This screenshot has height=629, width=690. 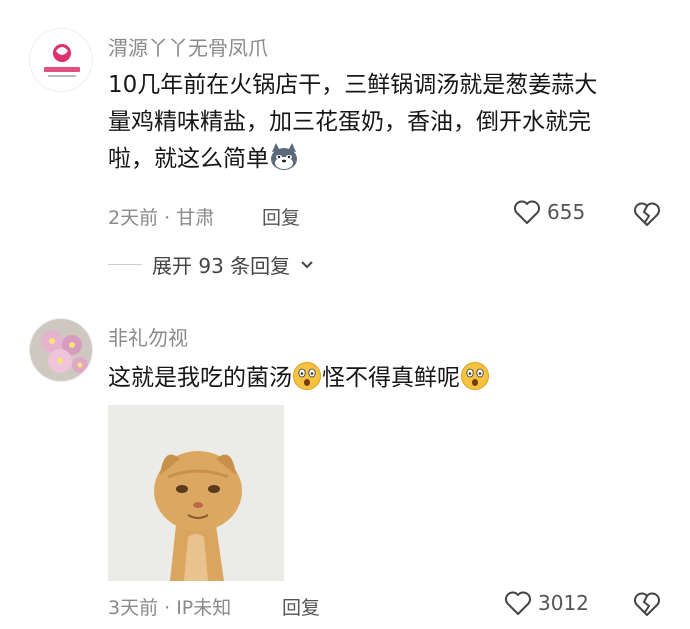 I want to click on comment-text: 这就是我吃的菌汤 怪不得真鲜呢, so click(x=388, y=378).